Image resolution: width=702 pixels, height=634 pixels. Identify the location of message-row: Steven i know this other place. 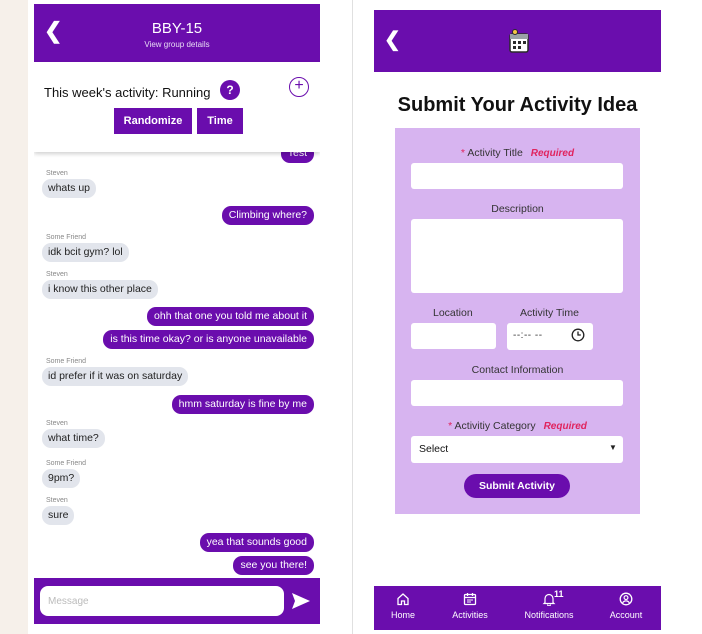
(177, 284).